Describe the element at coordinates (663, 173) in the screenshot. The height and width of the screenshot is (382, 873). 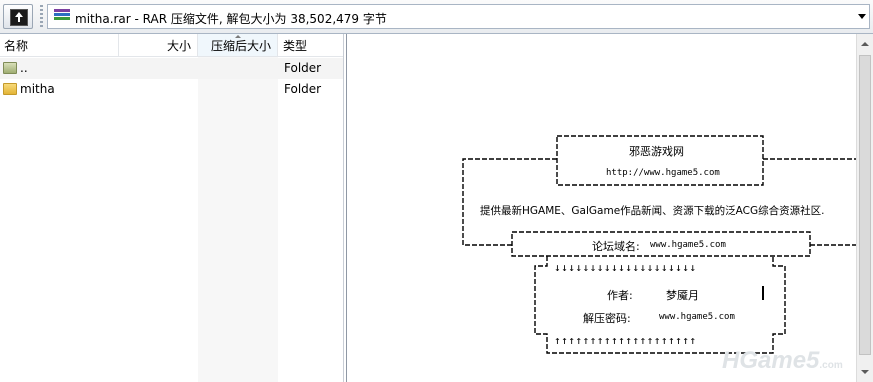
I see `site-url: http://www.hgame5.com` at that location.